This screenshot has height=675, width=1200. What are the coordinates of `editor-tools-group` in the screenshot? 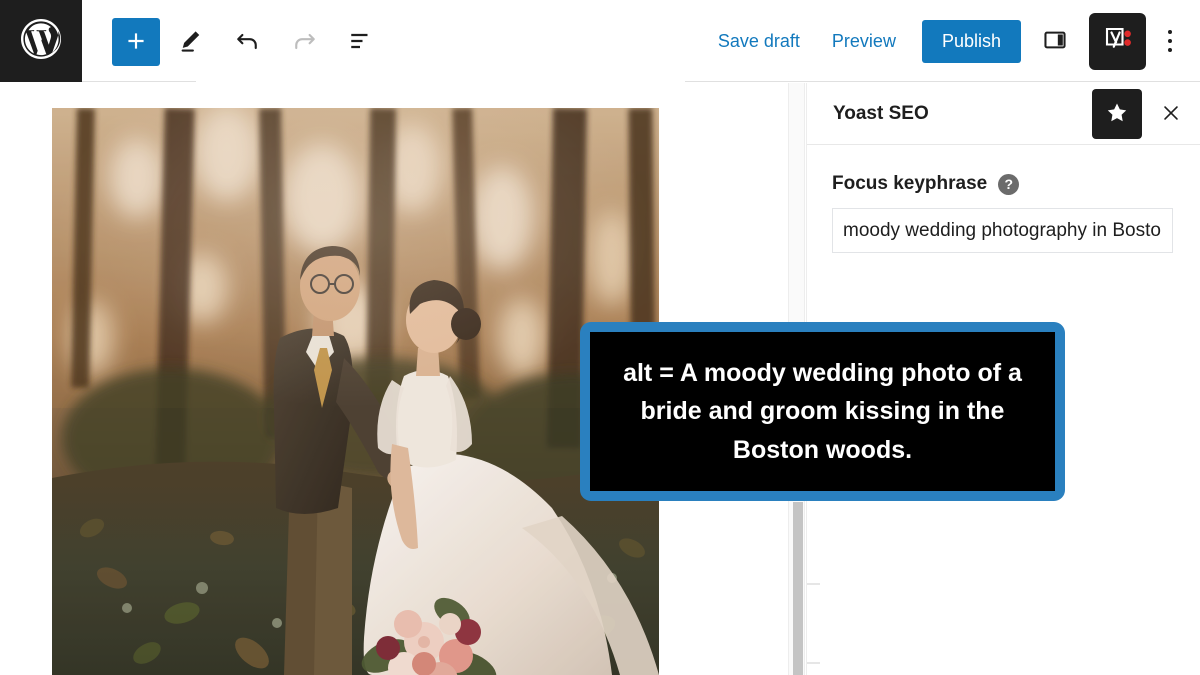 It's located at (248, 42).